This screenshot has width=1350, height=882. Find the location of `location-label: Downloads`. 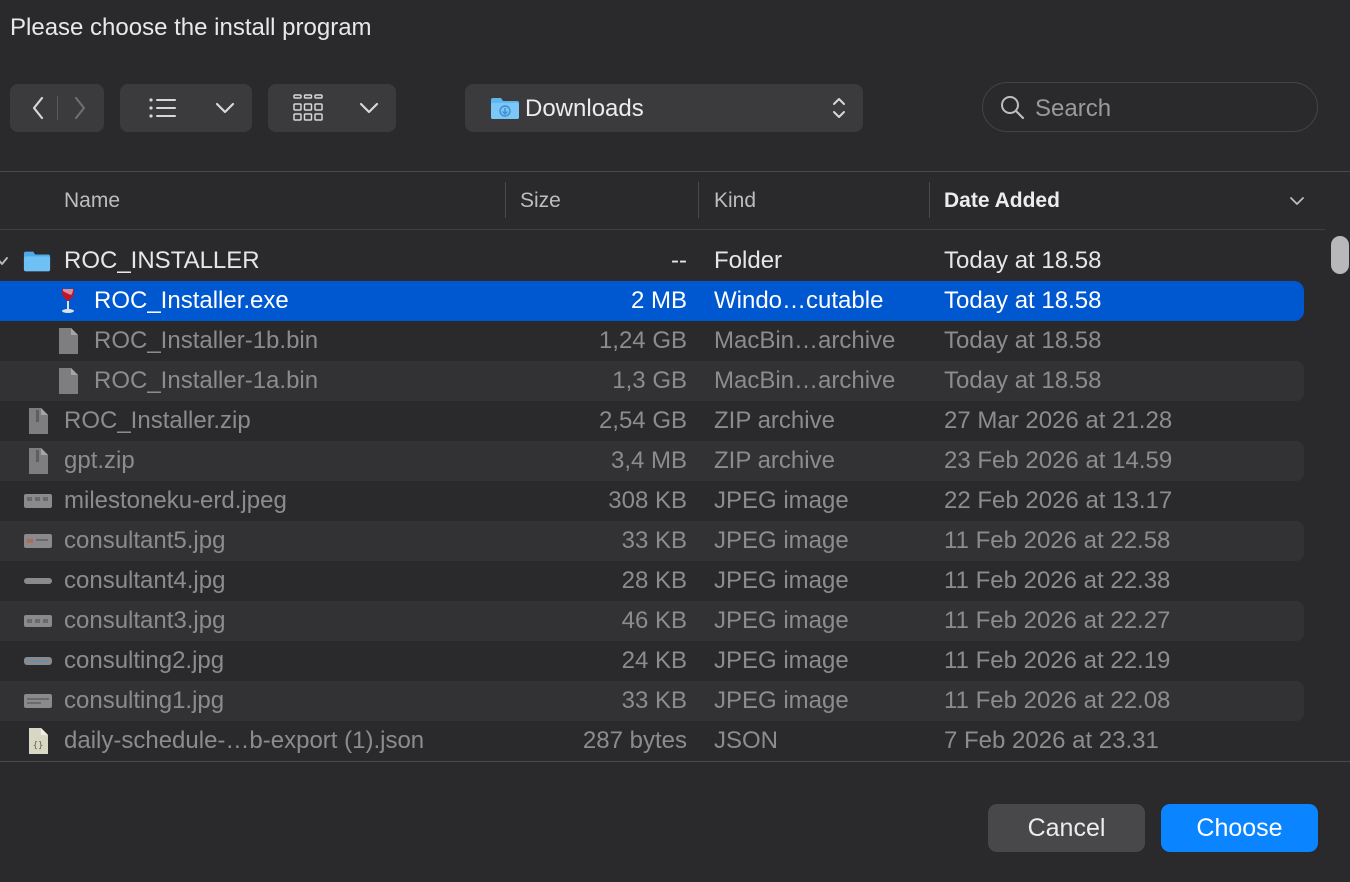

location-label: Downloads is located at coordinates (584, 108).